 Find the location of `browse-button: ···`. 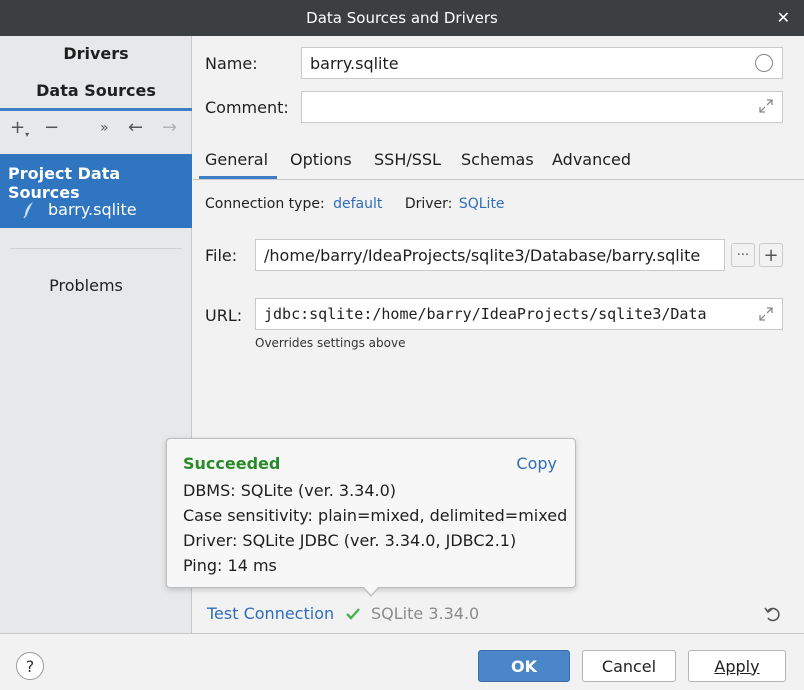

browse-button: ··· is located at coordinates (743, 255).